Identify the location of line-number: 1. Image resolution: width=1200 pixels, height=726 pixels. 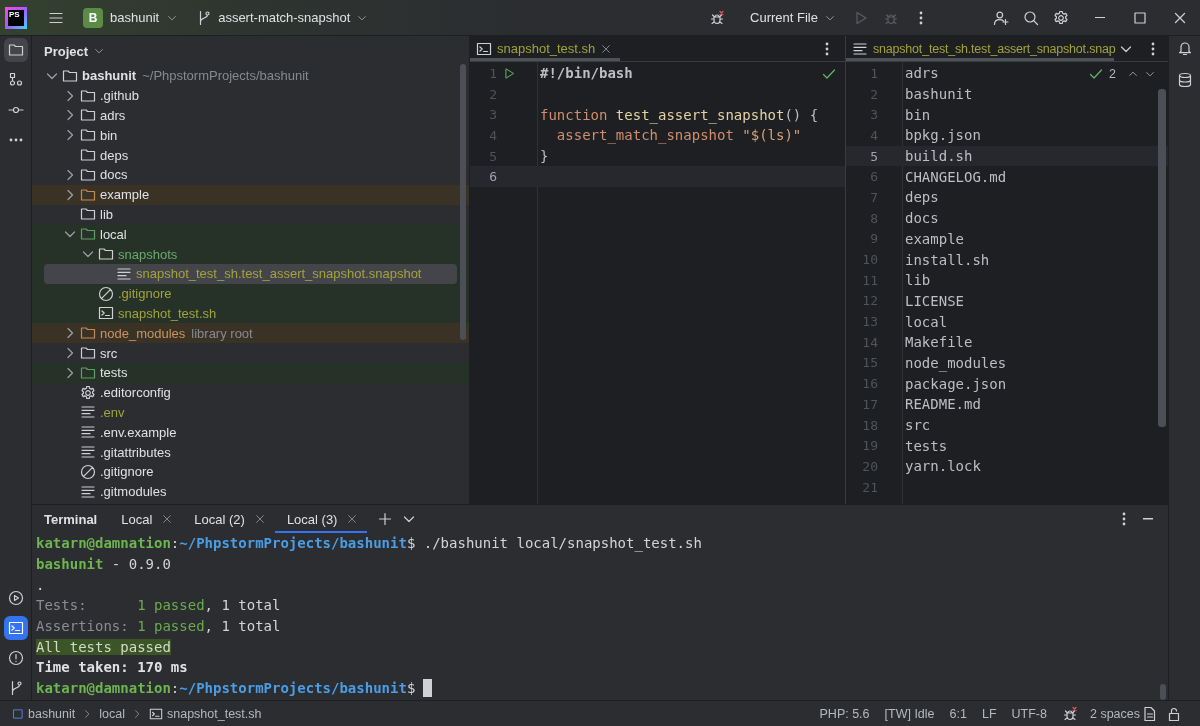
(492, 73).